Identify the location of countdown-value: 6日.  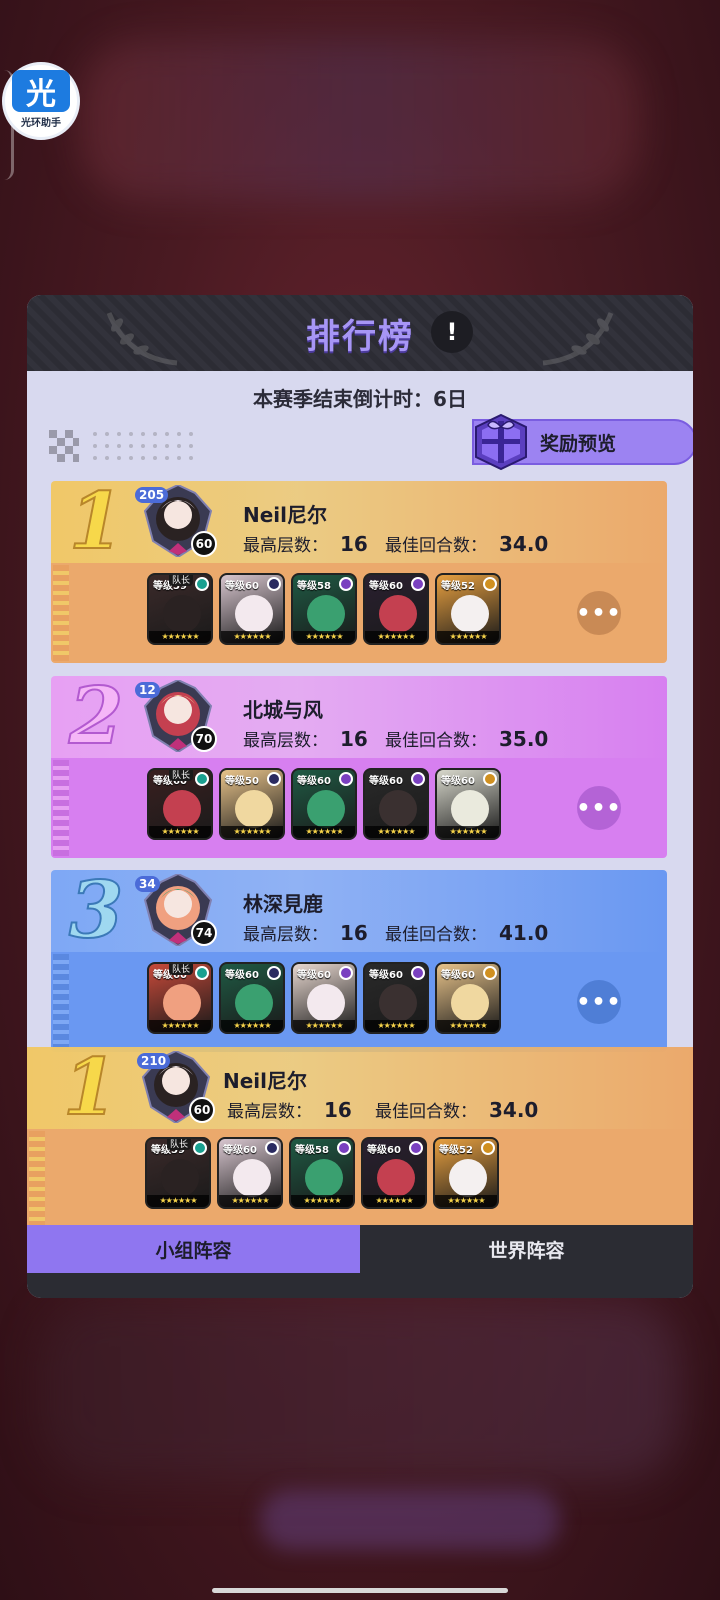
(450, 399).